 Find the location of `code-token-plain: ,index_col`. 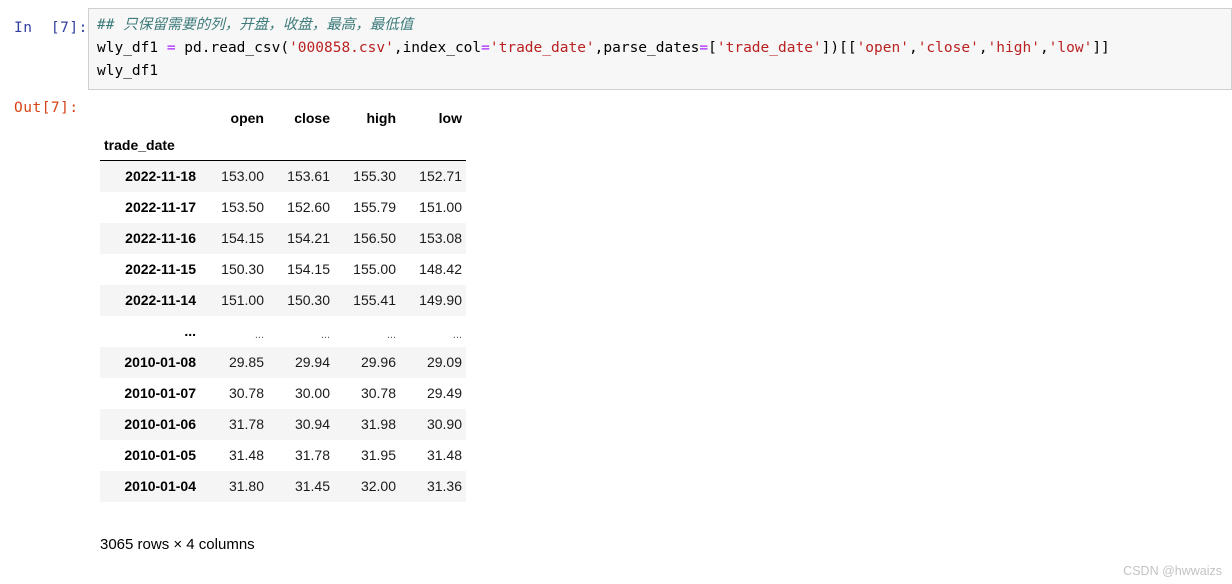

code-token-plain: ,index_col is located at coordinates (437, 48).